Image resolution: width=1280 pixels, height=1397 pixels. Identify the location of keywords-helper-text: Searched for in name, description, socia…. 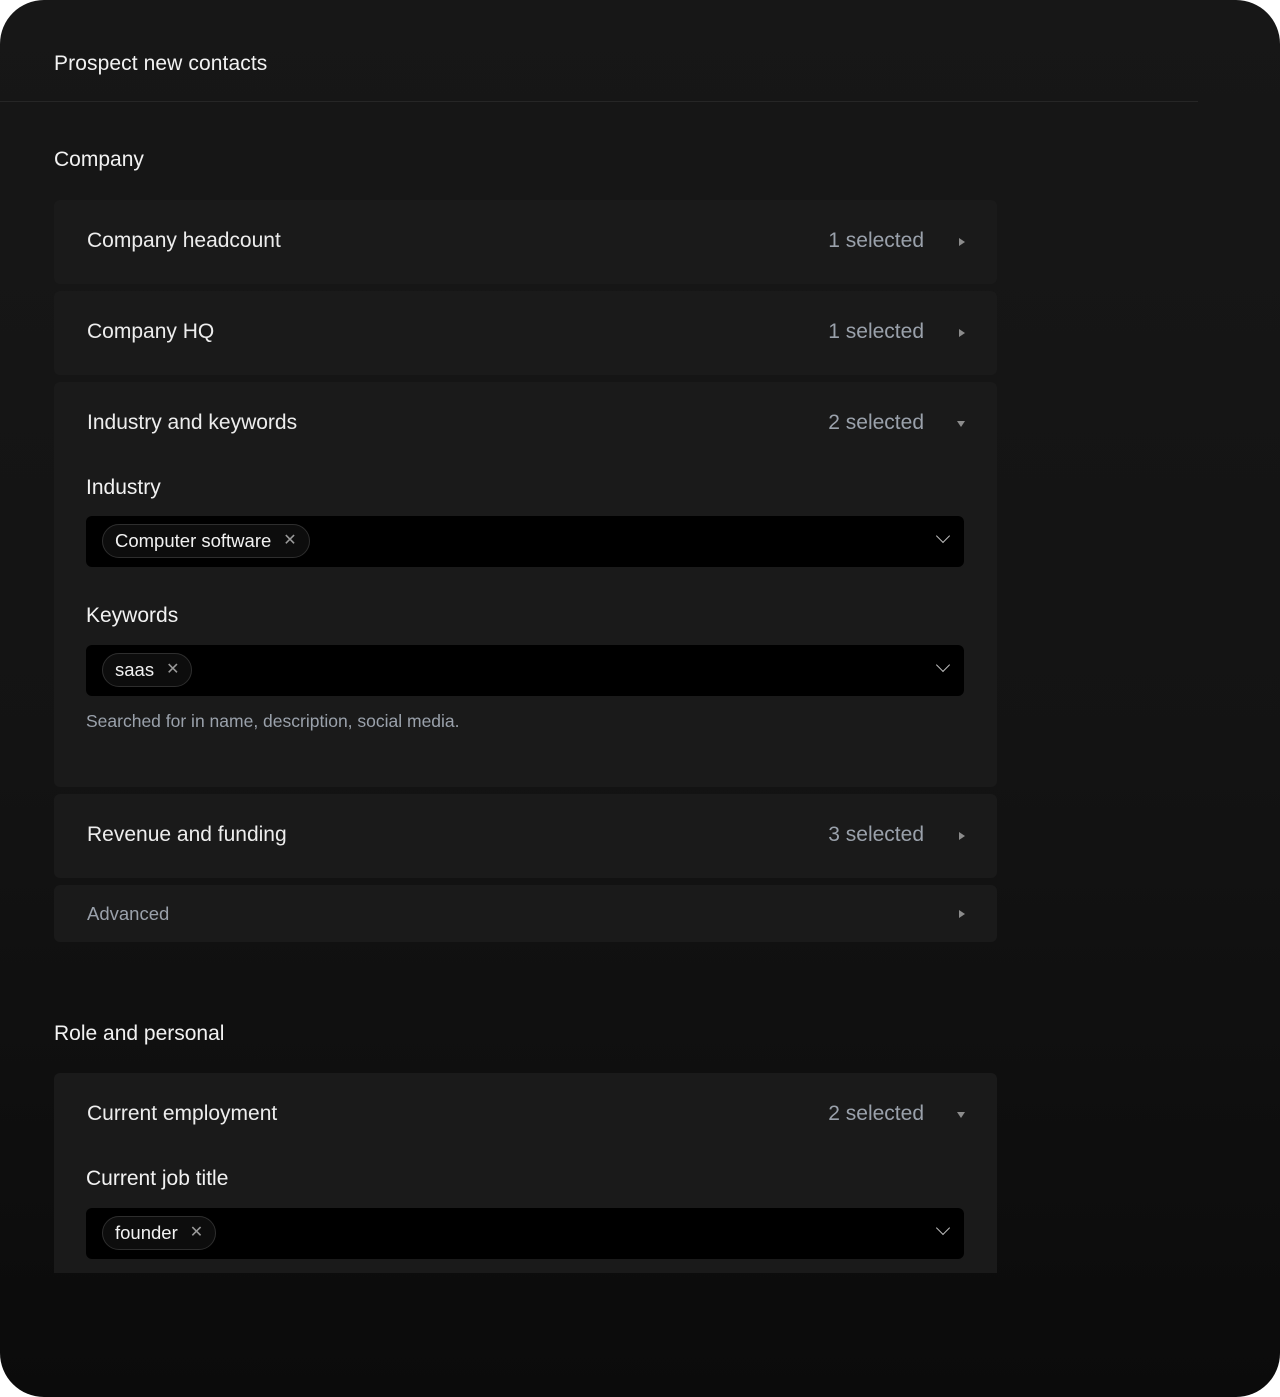
(273, 721).